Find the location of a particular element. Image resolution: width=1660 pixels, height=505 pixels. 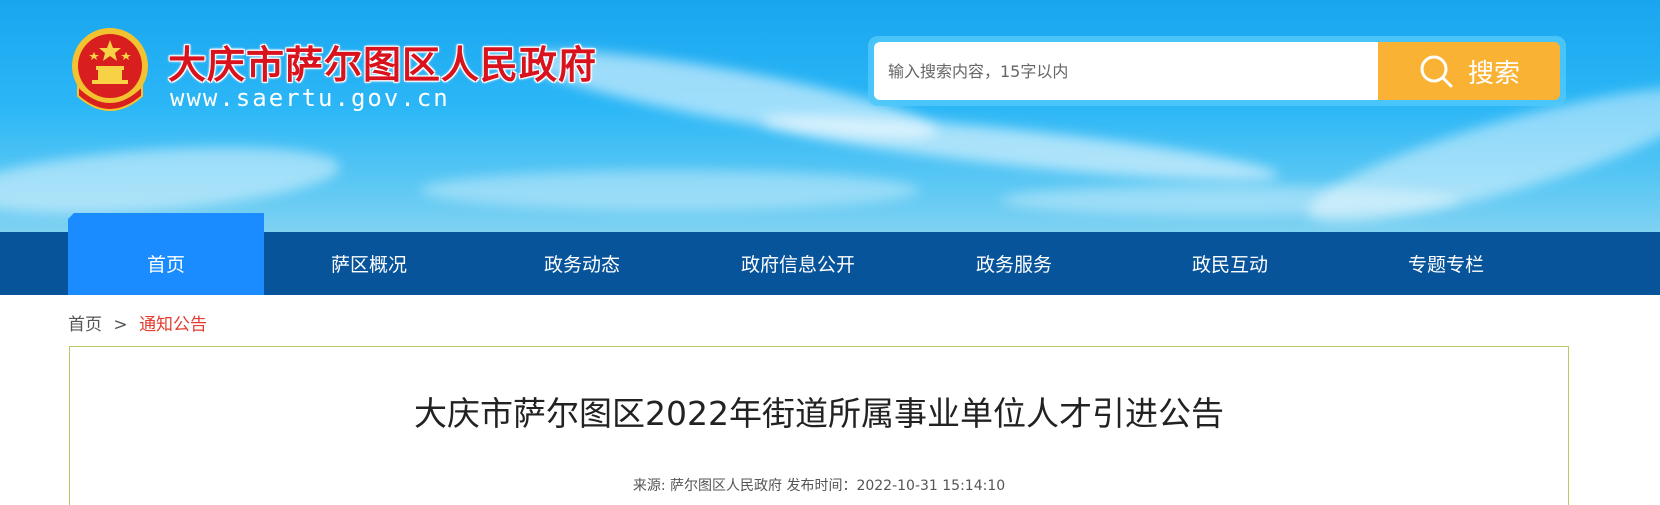

nav-item-services: 政务服务 is located at coordinates (1014, 263).